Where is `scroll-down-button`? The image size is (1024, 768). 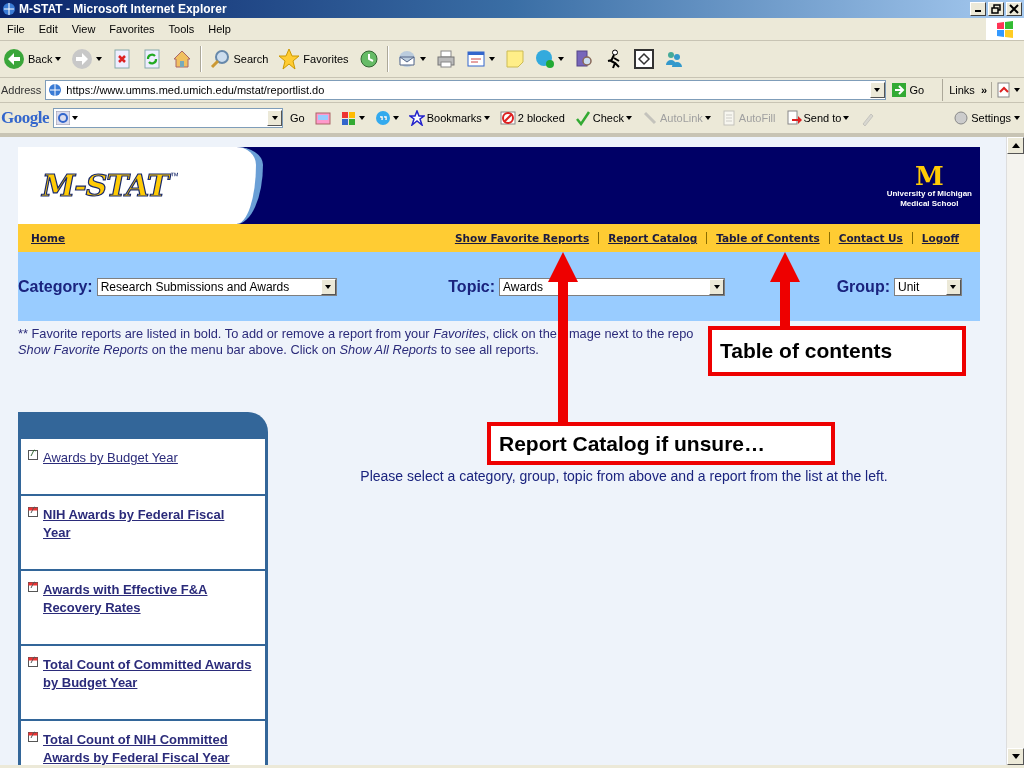 scroll-down-button is located at coordinates (1015, 756).